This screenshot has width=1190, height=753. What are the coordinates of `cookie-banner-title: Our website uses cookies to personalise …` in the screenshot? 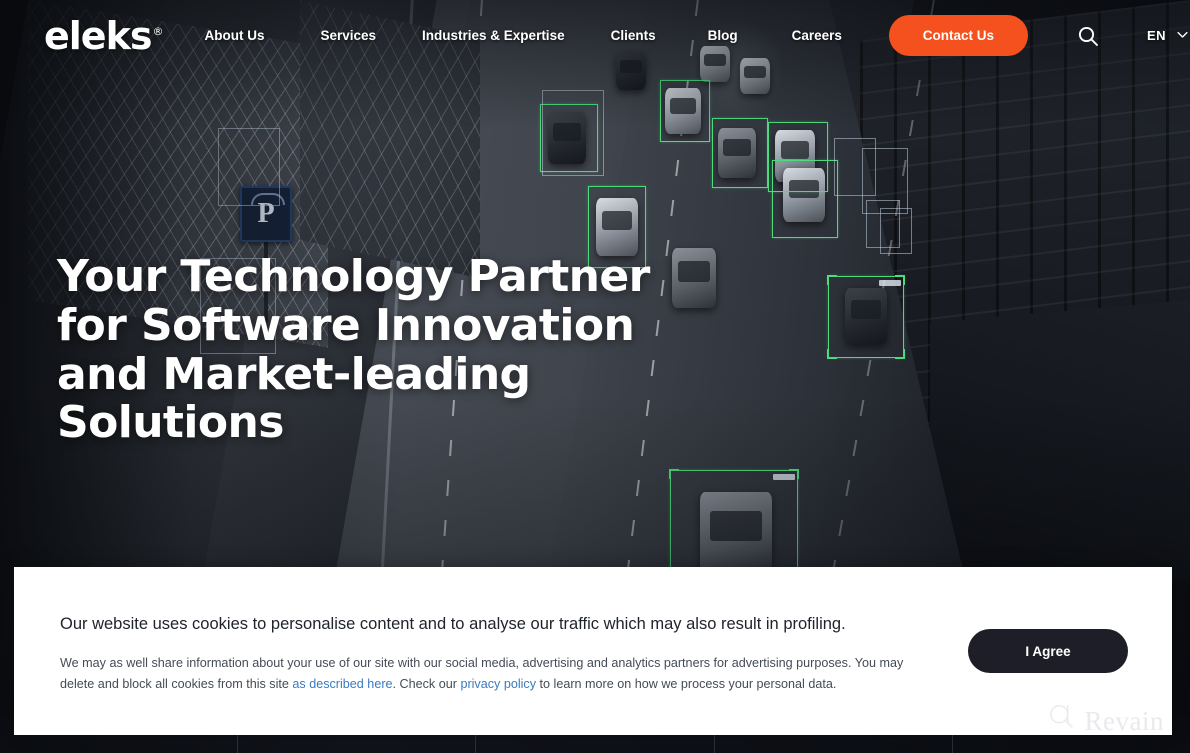 It's located at (453, 624).